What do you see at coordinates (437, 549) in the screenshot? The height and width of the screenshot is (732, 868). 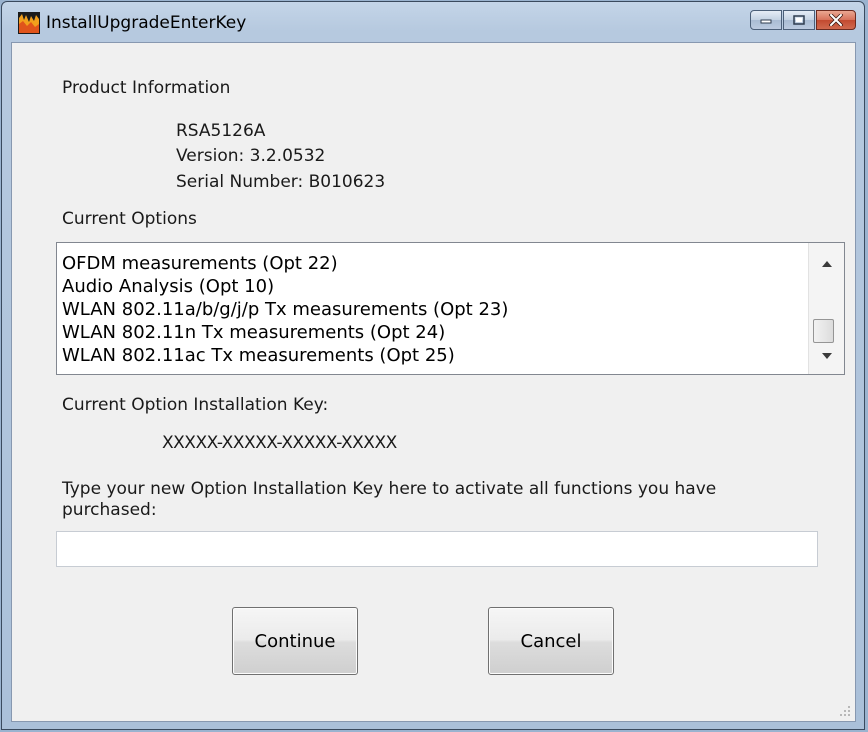 I see `new-key-input` at bounding box center [437, 549].